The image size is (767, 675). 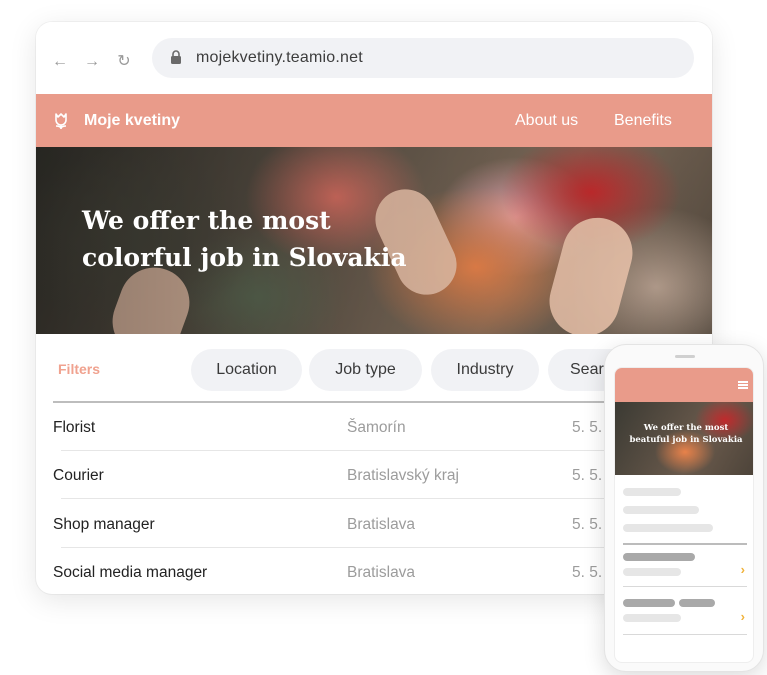 I want to click on filter-location-button: Location, so click(x=246, y=370).